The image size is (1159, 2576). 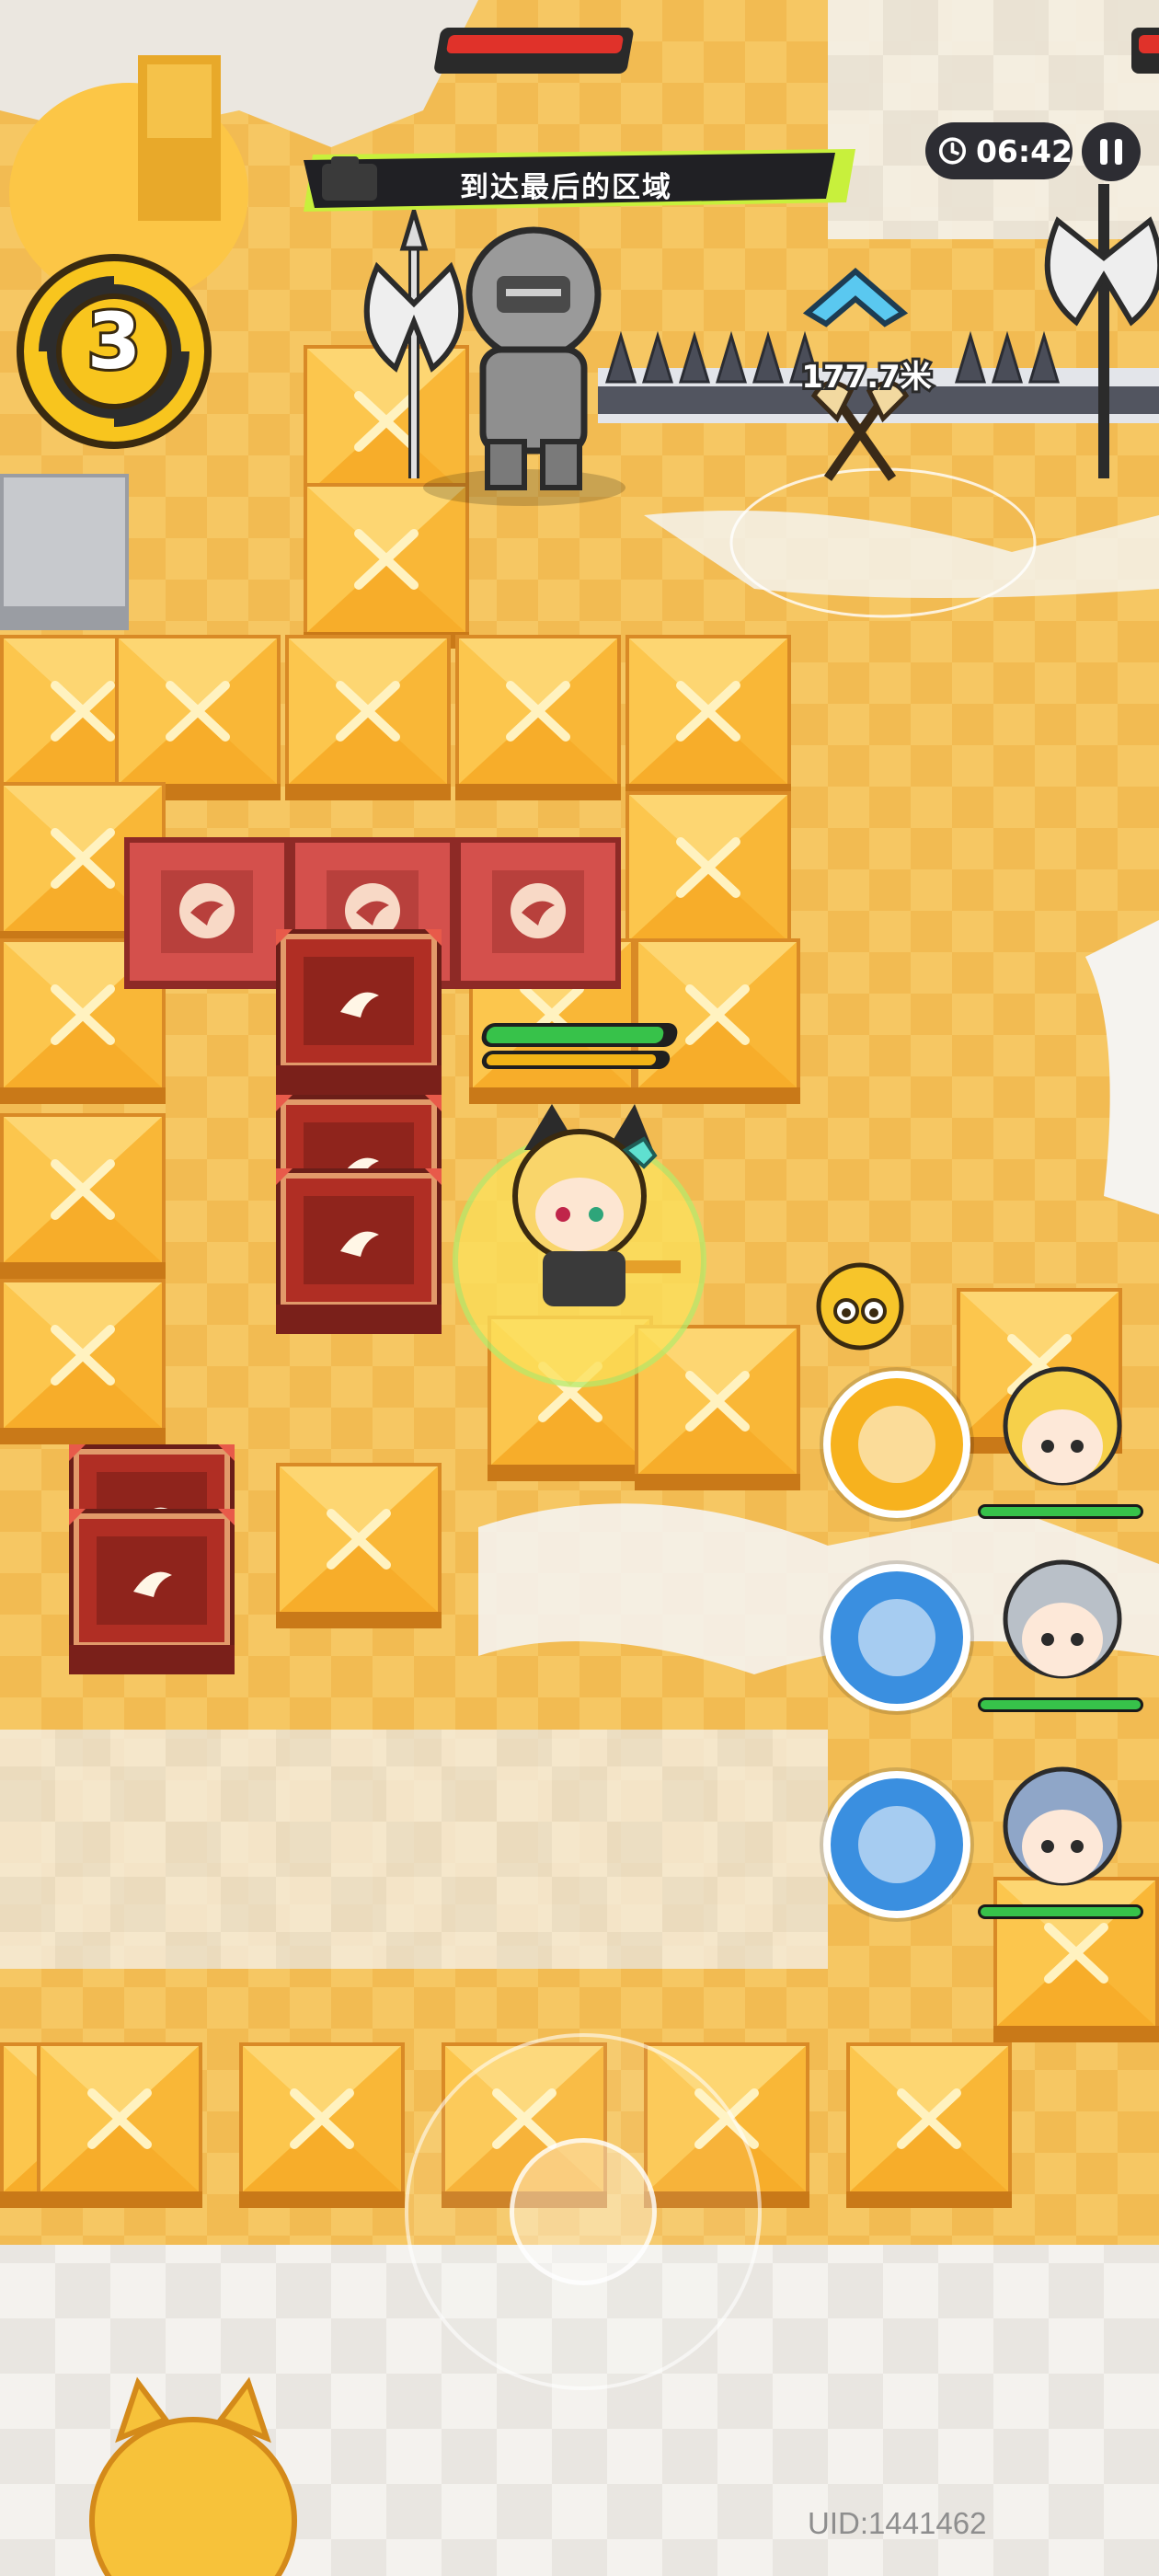 I want to click on player-energy-bar, so click(x=575, y=1060).